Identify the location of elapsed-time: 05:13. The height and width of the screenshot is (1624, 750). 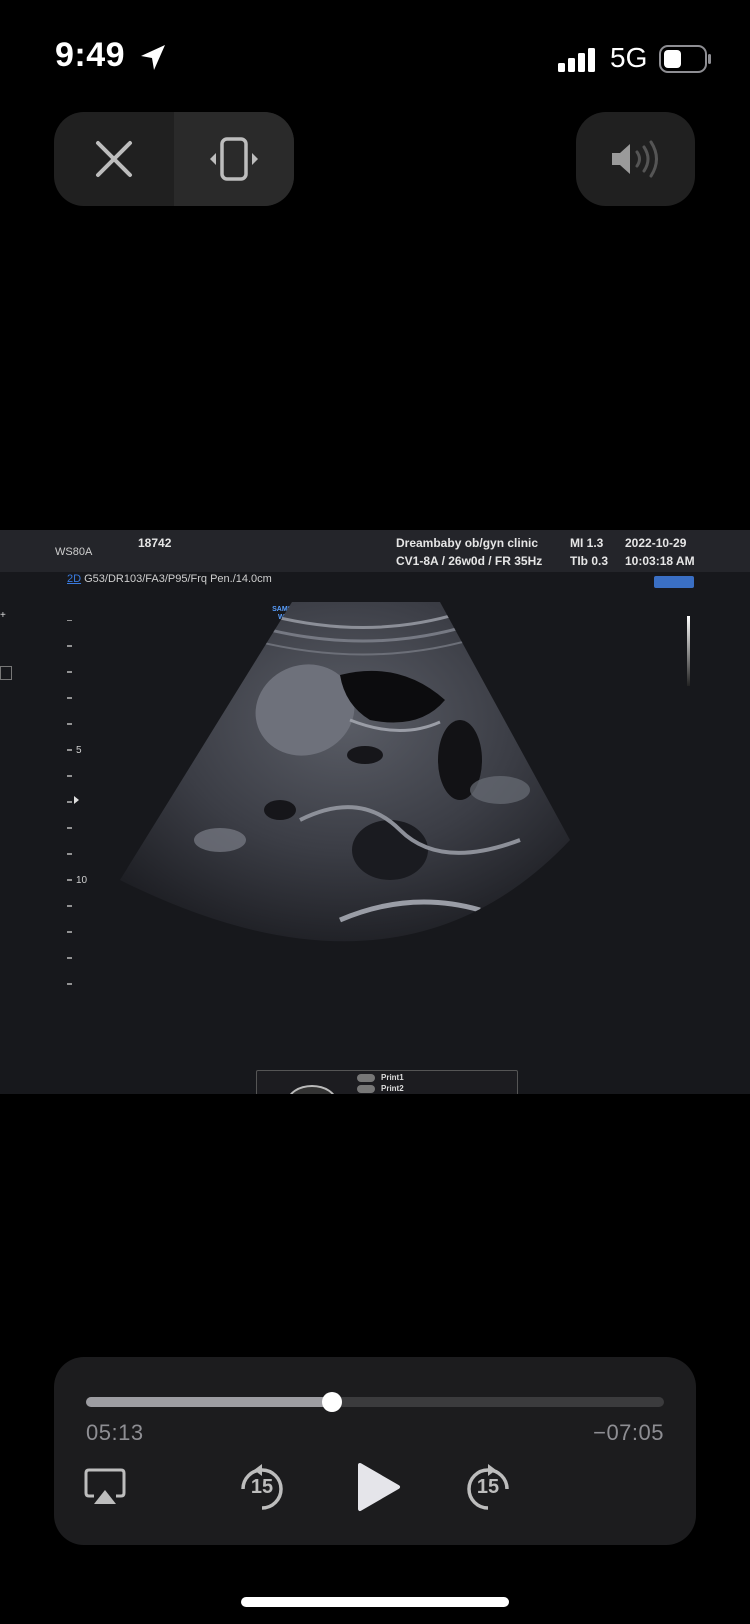
(115, 1432).